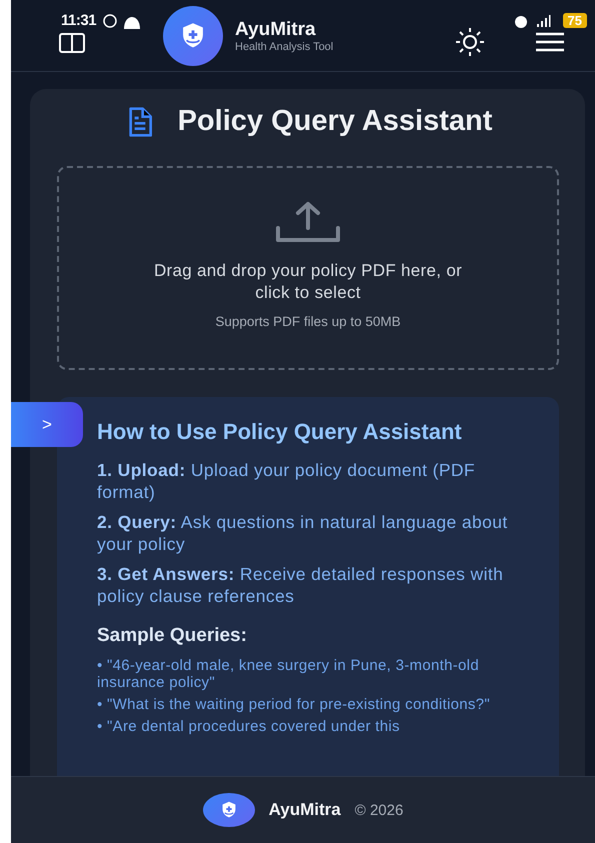  I want to click on samples-title: Sample Queries:, so click(172, 636).